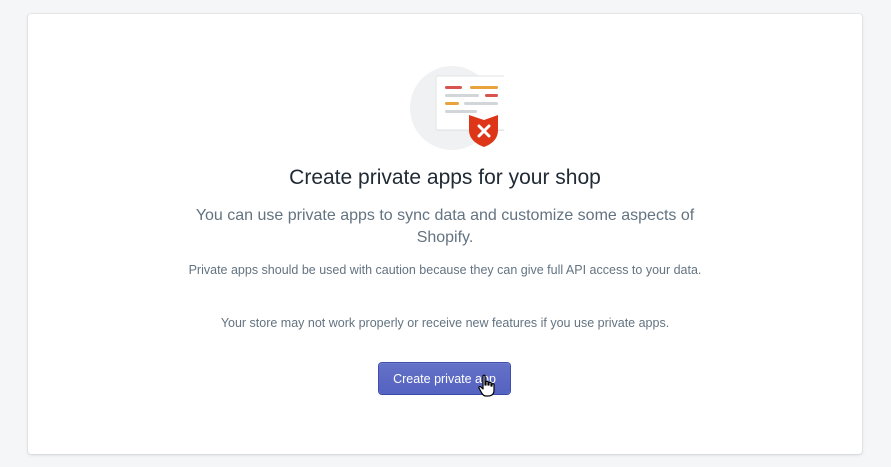  I want to click on page-title: Create private apps for your shop, so click(445, 177).